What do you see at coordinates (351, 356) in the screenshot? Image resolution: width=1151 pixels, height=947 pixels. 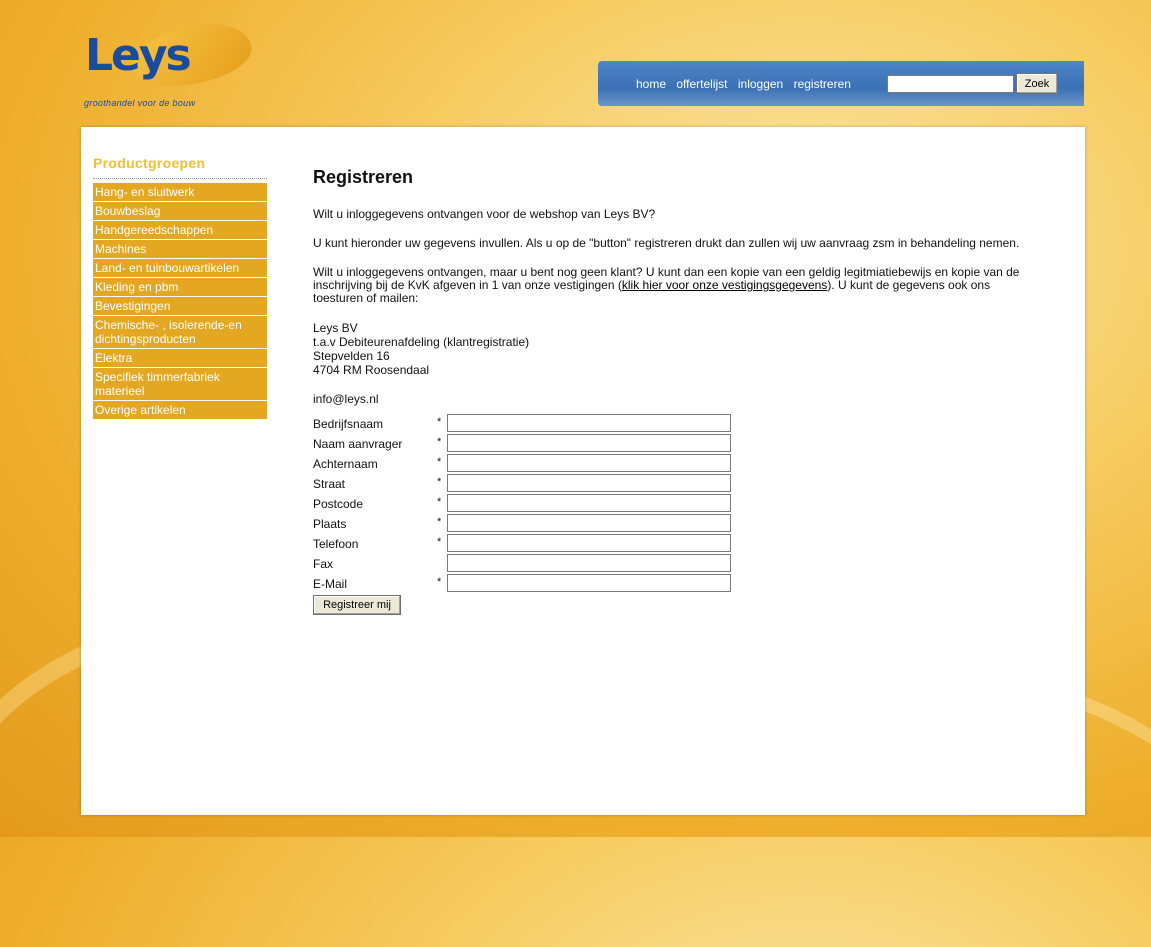 I see `address-street: Stepvelden 16` at bounding box center [351, 356].